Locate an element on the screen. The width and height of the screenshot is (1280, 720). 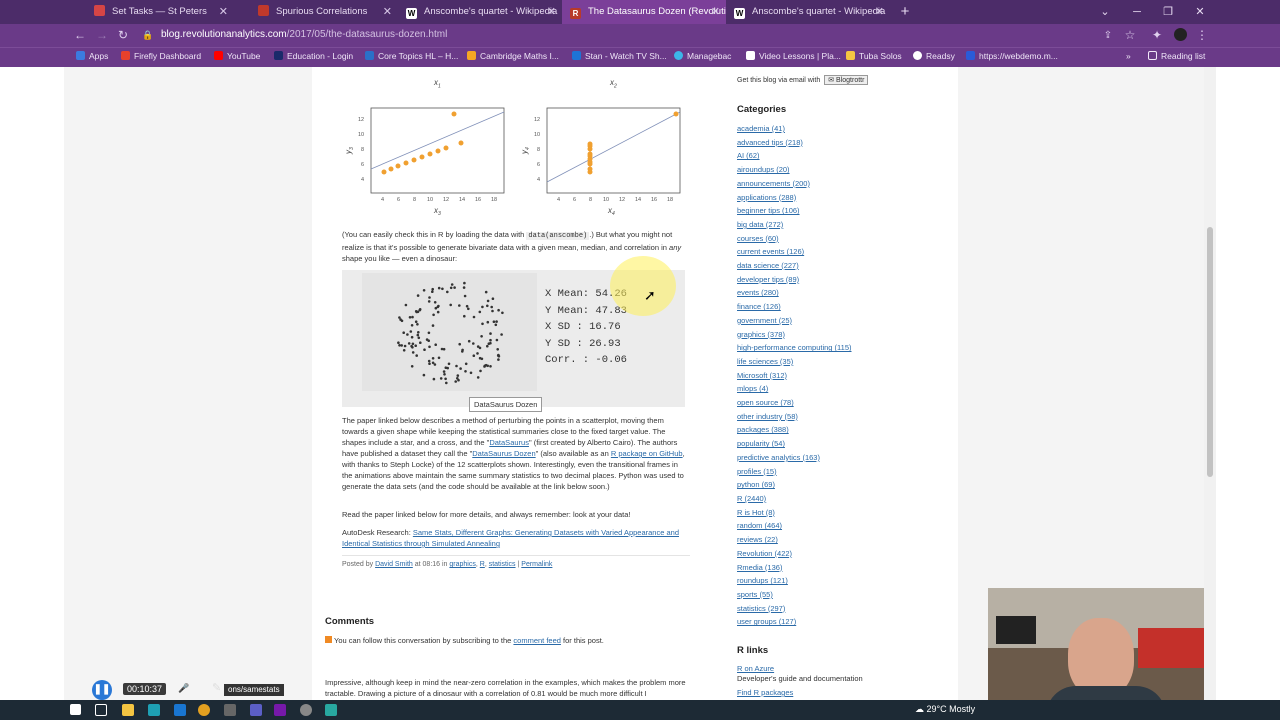
category-link: Microsoft (312) is located at coordinates (847, 376).